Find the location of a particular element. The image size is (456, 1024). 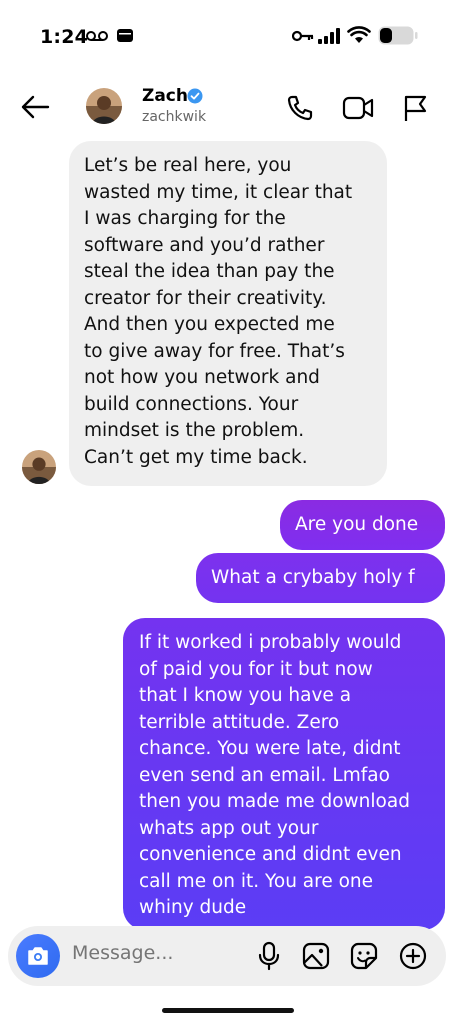

camera-icon is located at coordinates (38, 956).